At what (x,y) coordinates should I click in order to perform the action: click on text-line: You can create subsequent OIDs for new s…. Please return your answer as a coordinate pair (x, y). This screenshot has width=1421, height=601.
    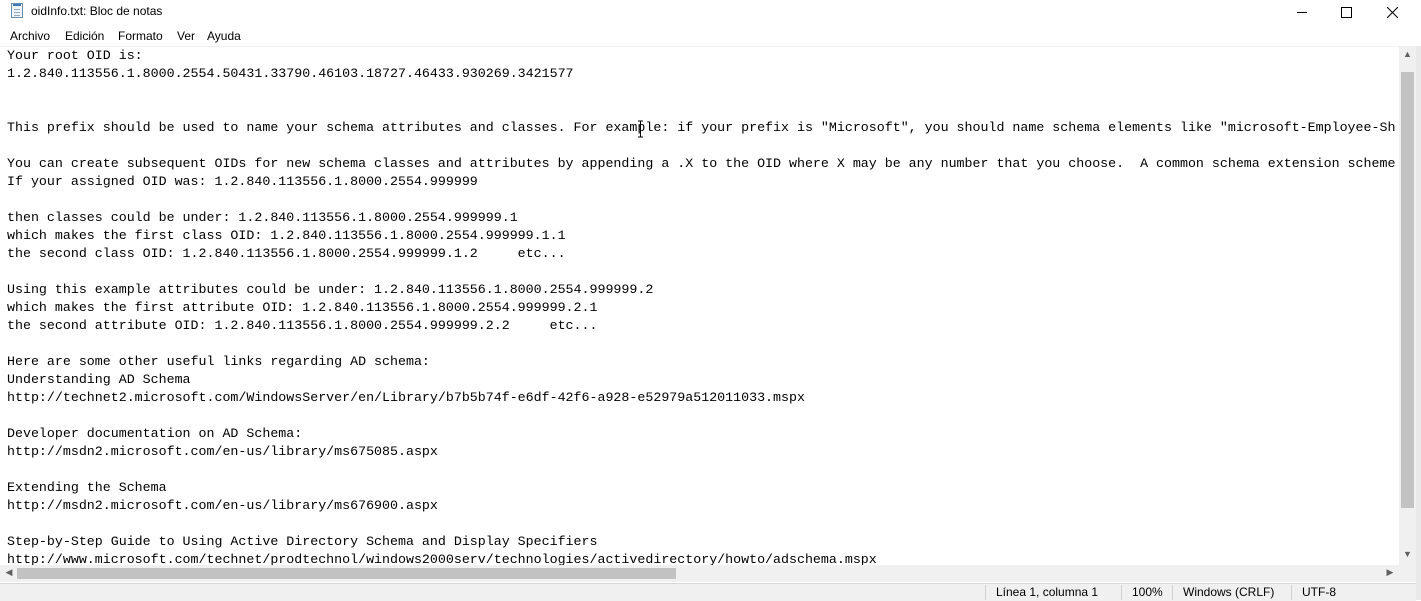
    Looking at the image, I should click on (701, 163).